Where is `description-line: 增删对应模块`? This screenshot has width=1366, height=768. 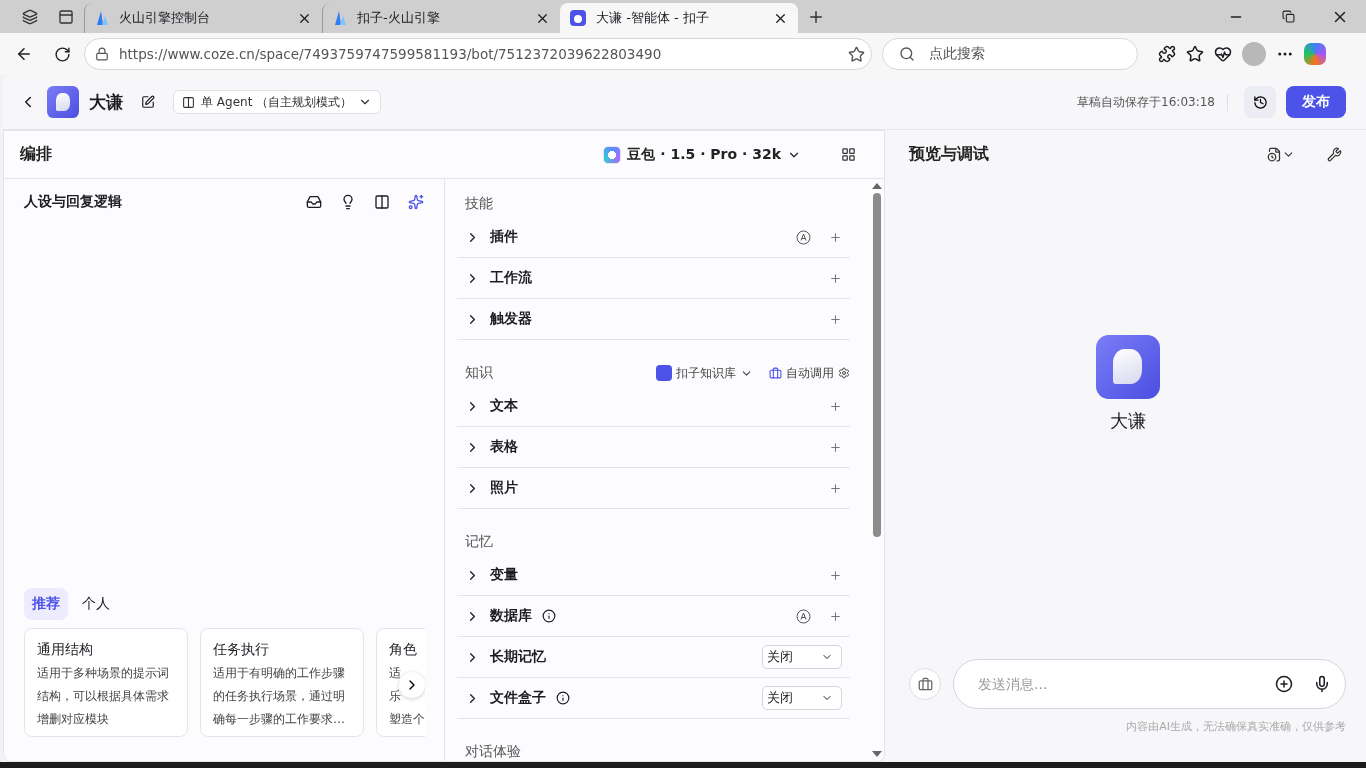
description-line: 增删对应模块 is located at coordinates (73, 719).